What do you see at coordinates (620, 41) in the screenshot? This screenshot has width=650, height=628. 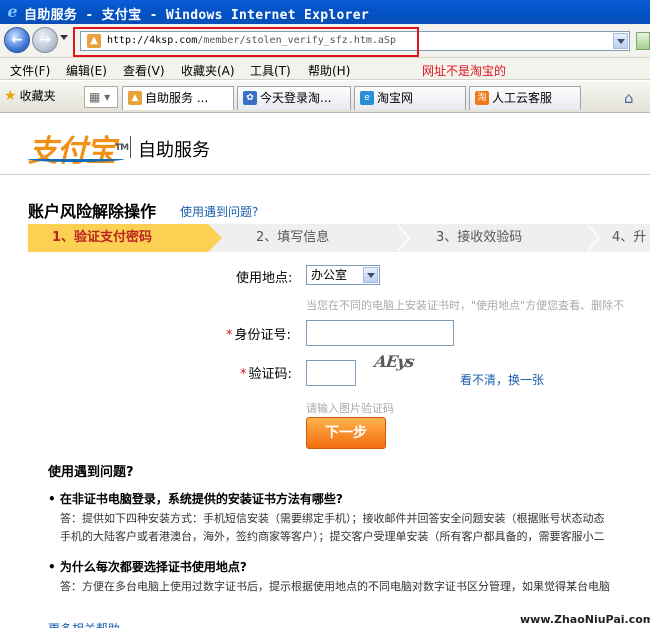 I see `address-dropdown-icon` at bounding box center [620, 41].